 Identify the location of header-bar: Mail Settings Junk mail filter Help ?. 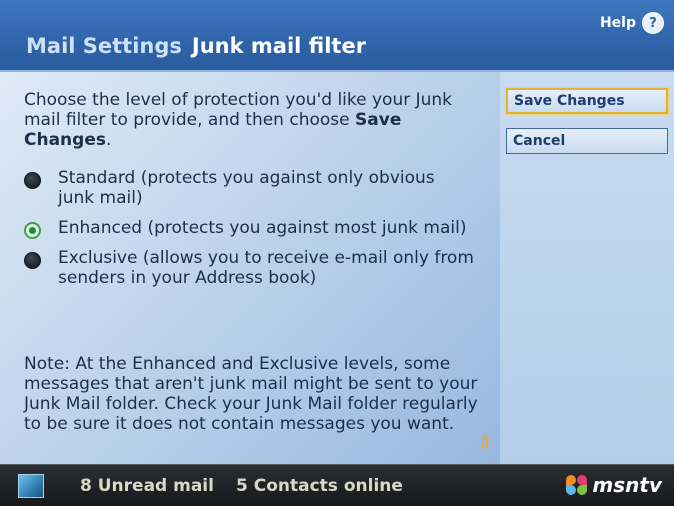
(337, 36).